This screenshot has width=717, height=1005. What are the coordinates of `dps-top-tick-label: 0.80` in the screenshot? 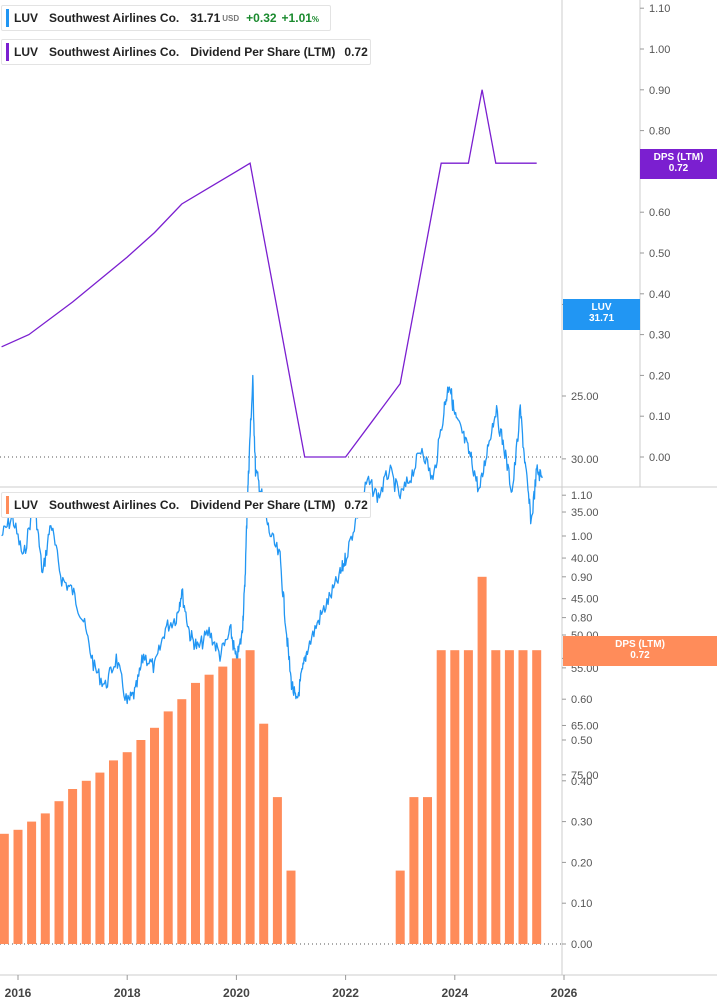 It's located at (659, 132).